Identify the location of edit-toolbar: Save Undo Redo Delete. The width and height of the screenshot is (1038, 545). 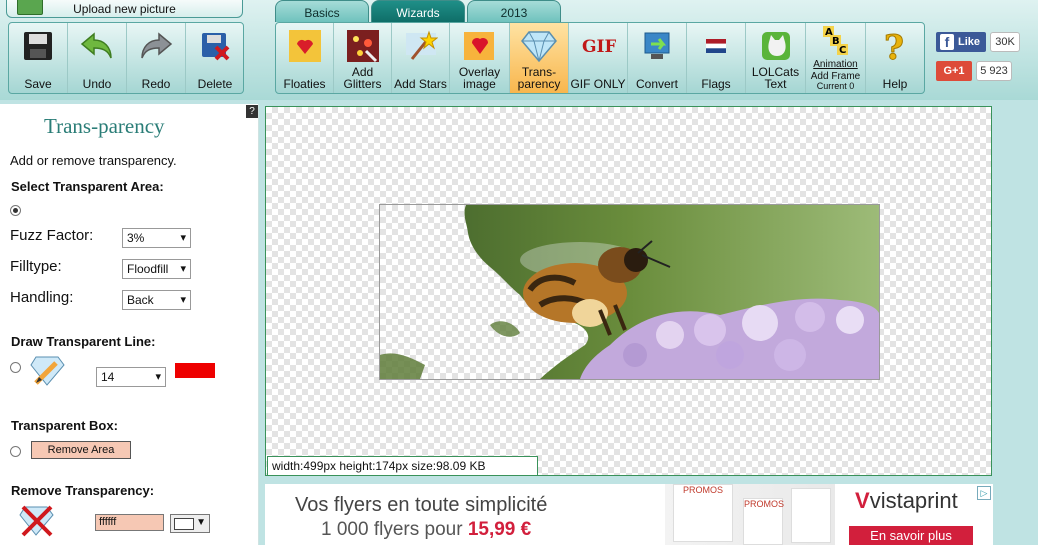
(126, 58).